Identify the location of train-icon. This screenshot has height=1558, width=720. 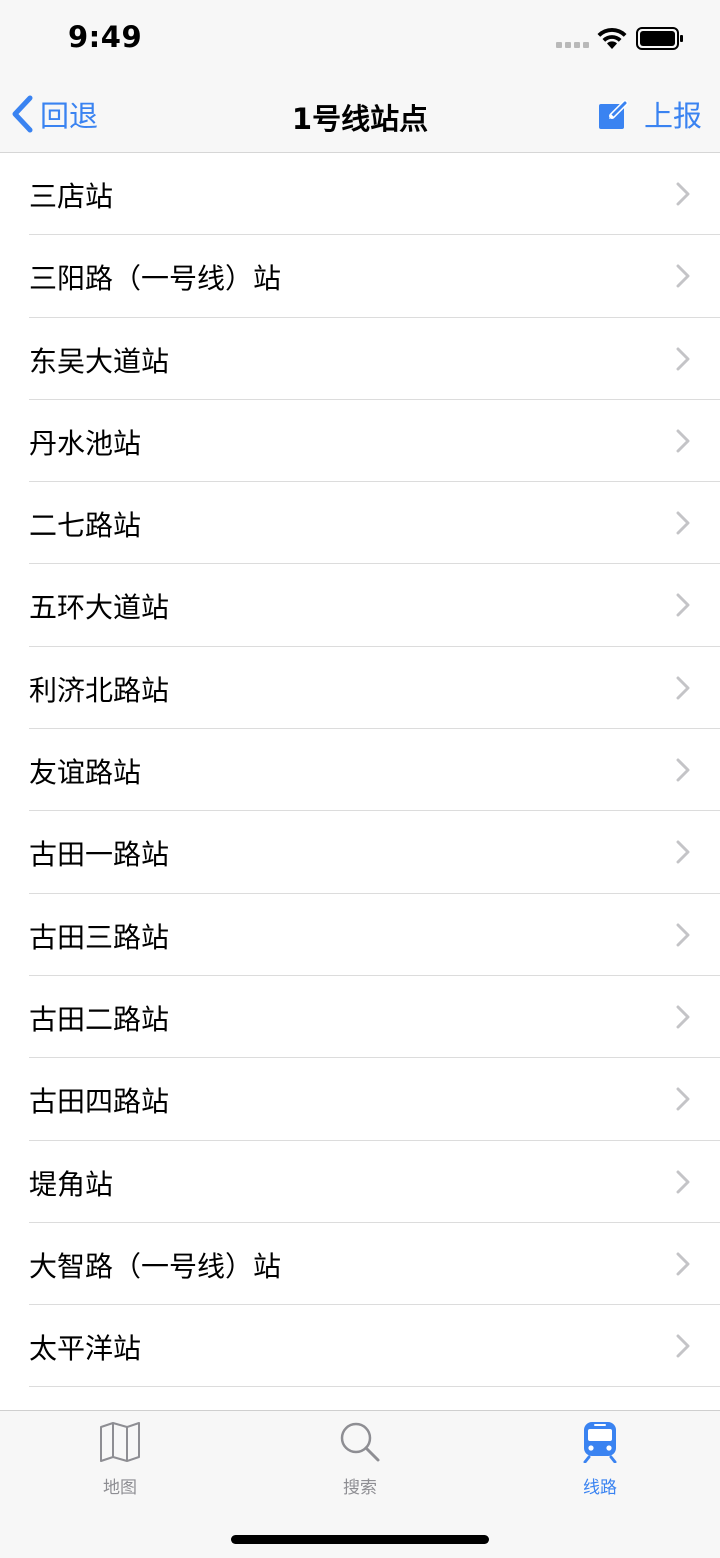
(600, 1443).